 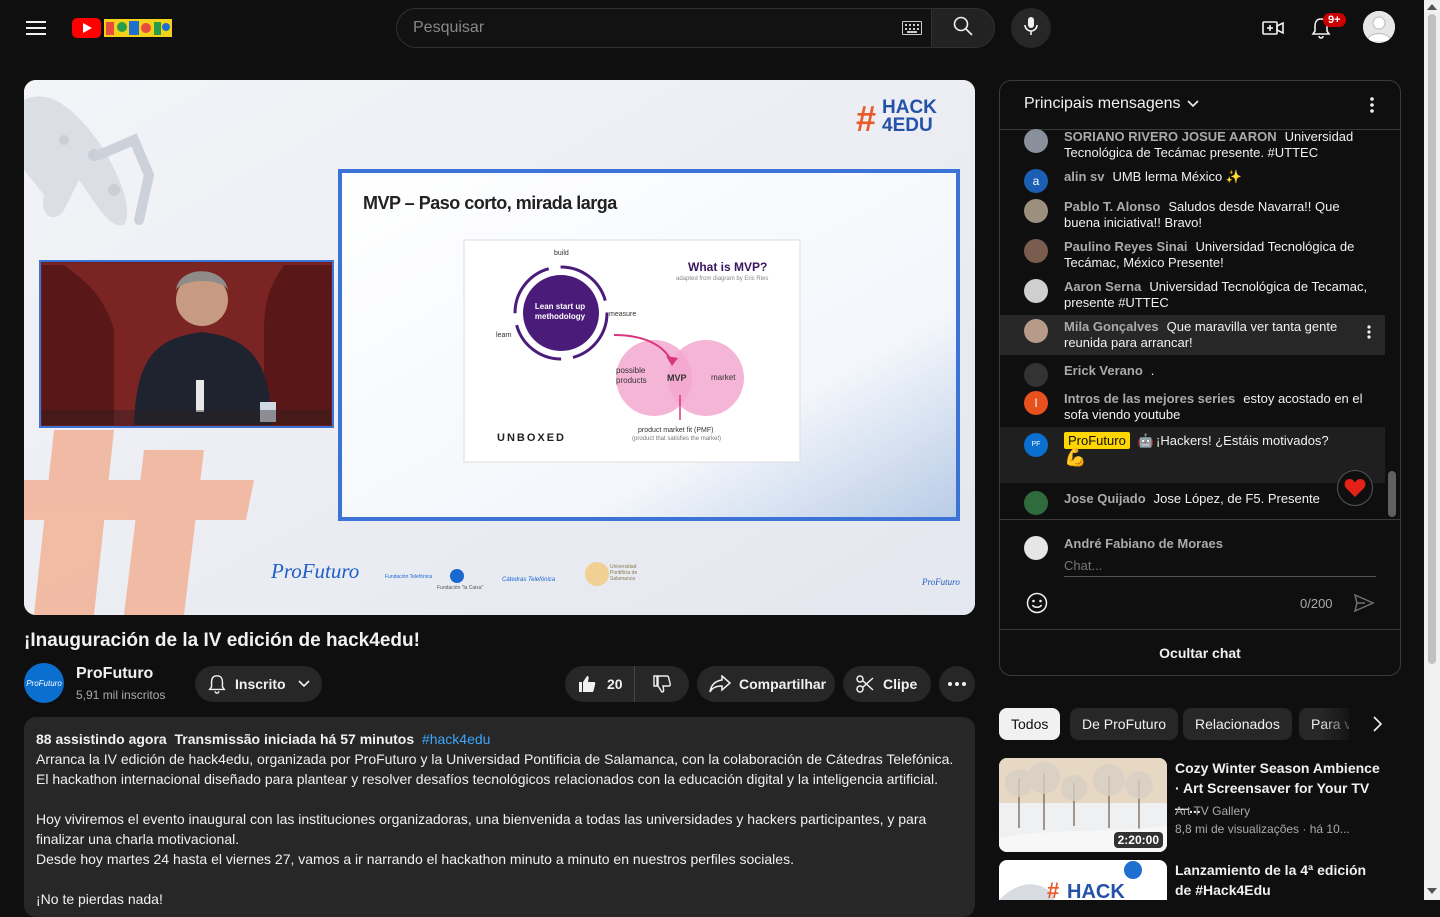 What do you see at coordinates (1030, 724) in the screenshot?
I see `chip-all: Todos` at bounding box center [1030, 724].